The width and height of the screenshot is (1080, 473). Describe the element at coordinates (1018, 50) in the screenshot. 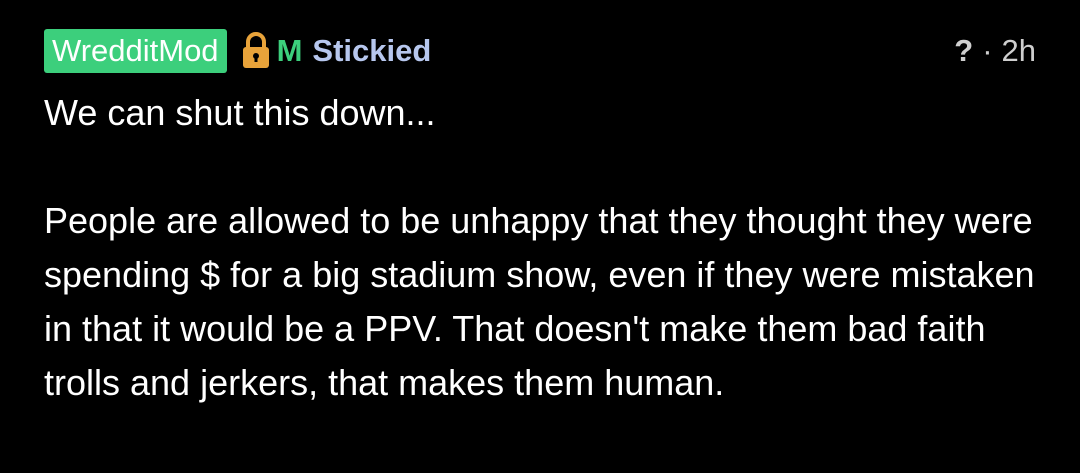

I see `comment-age: 2h` at that location.